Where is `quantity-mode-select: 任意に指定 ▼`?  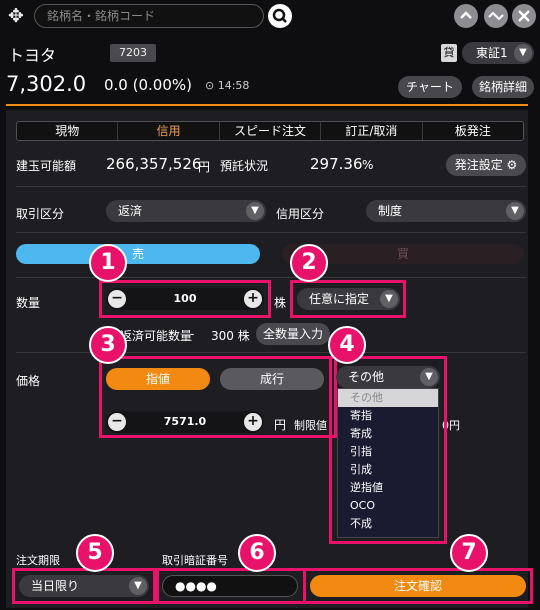
quantity-mode-select: 任意に指定 ▼ is located at coordinates (348, 299).